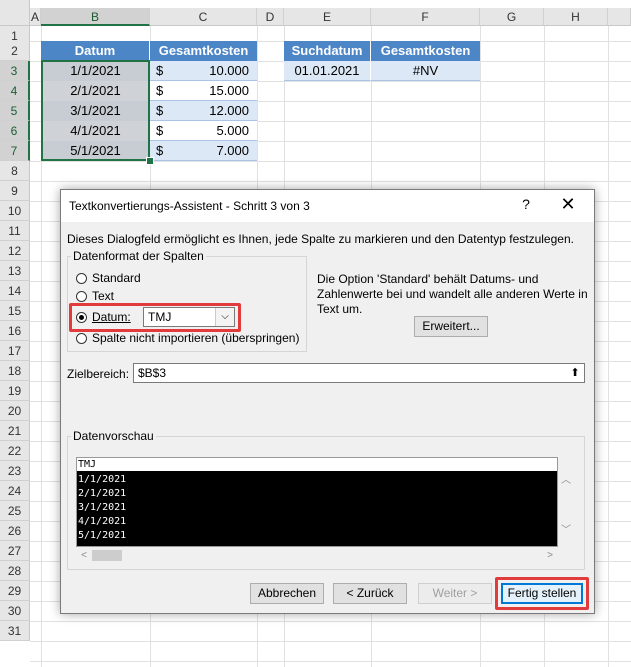 The height and width of the screenshot is (667, 631). What do you see at coordinates (15, 151) in the screenshot?
I see `row-header-7: 7` at bounding box center [15, 151].